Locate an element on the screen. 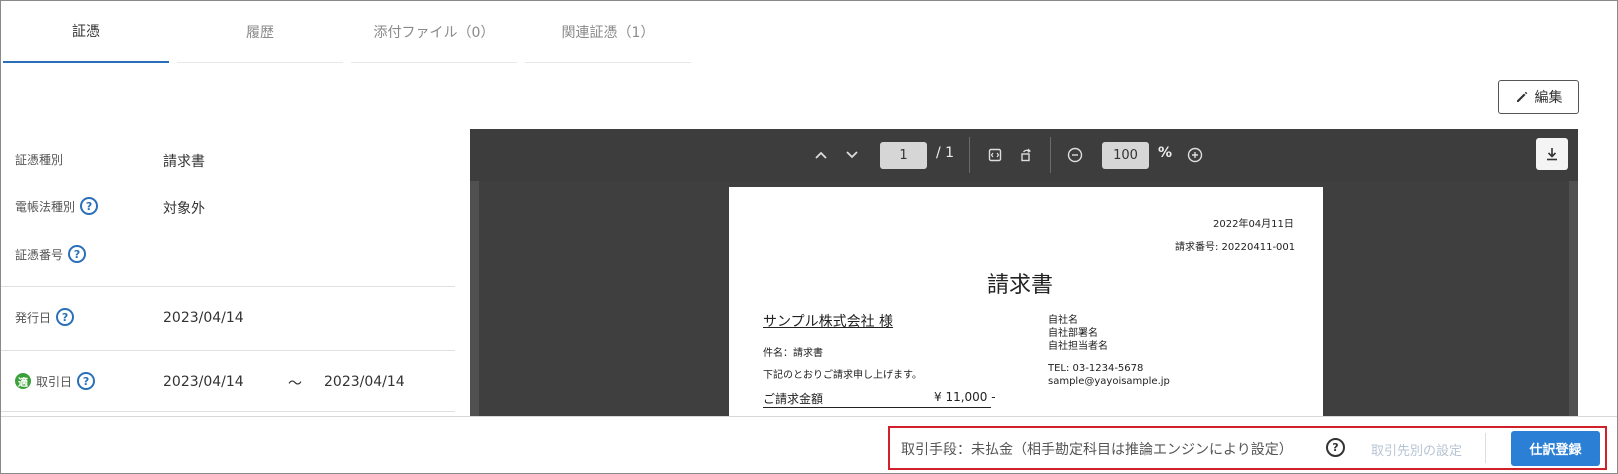  ebook-law-type-row: 電帳法種別 ? is located at coordinates (57, 206).